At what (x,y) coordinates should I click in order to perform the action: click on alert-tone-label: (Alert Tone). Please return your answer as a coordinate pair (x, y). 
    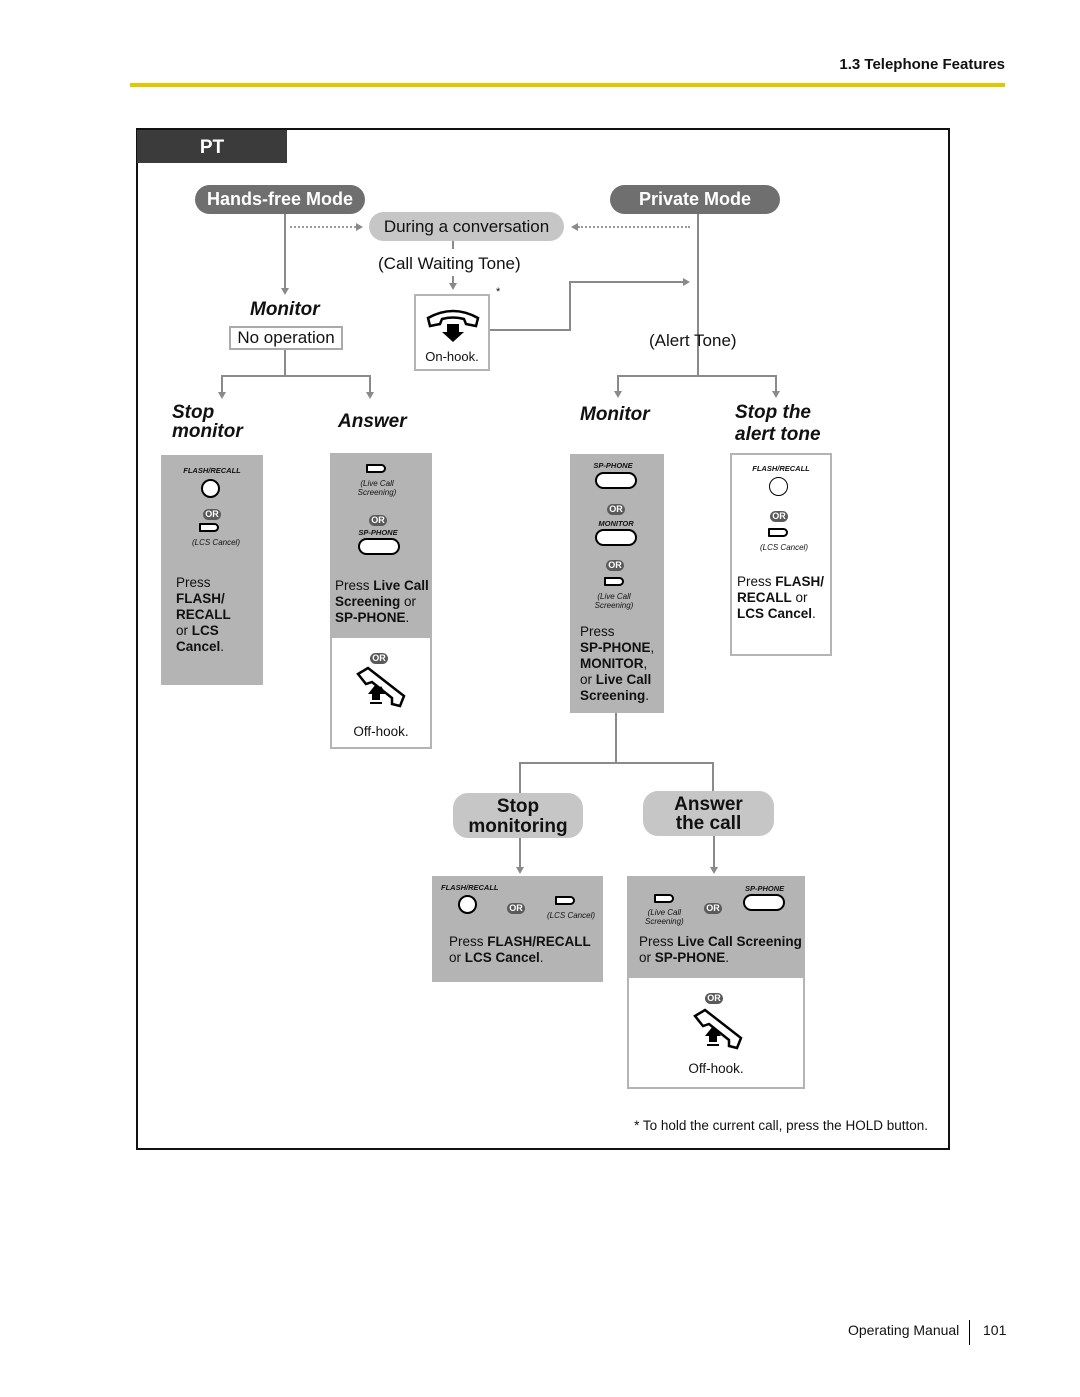
    Looking at the image, I should click on (693, 340).